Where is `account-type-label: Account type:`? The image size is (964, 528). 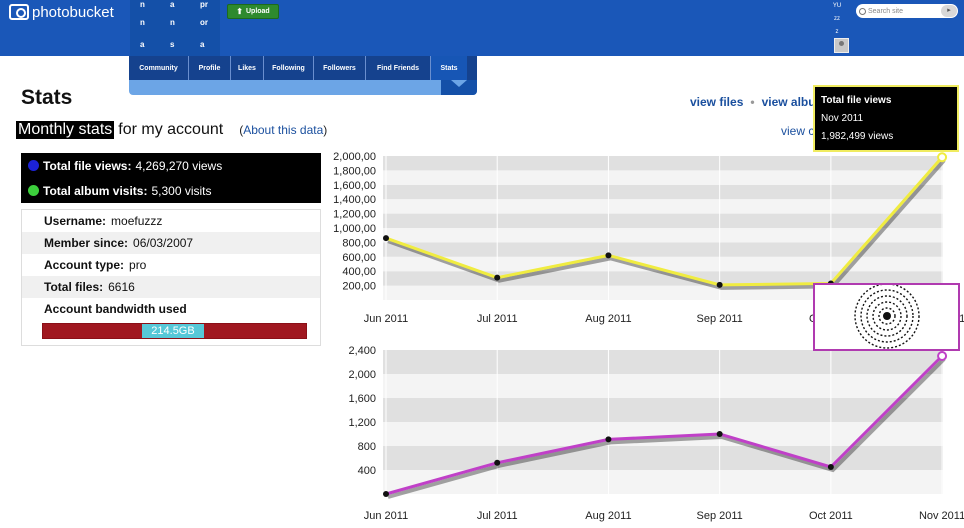
account-type-label: Account type: is located at coordinates (84, 265).